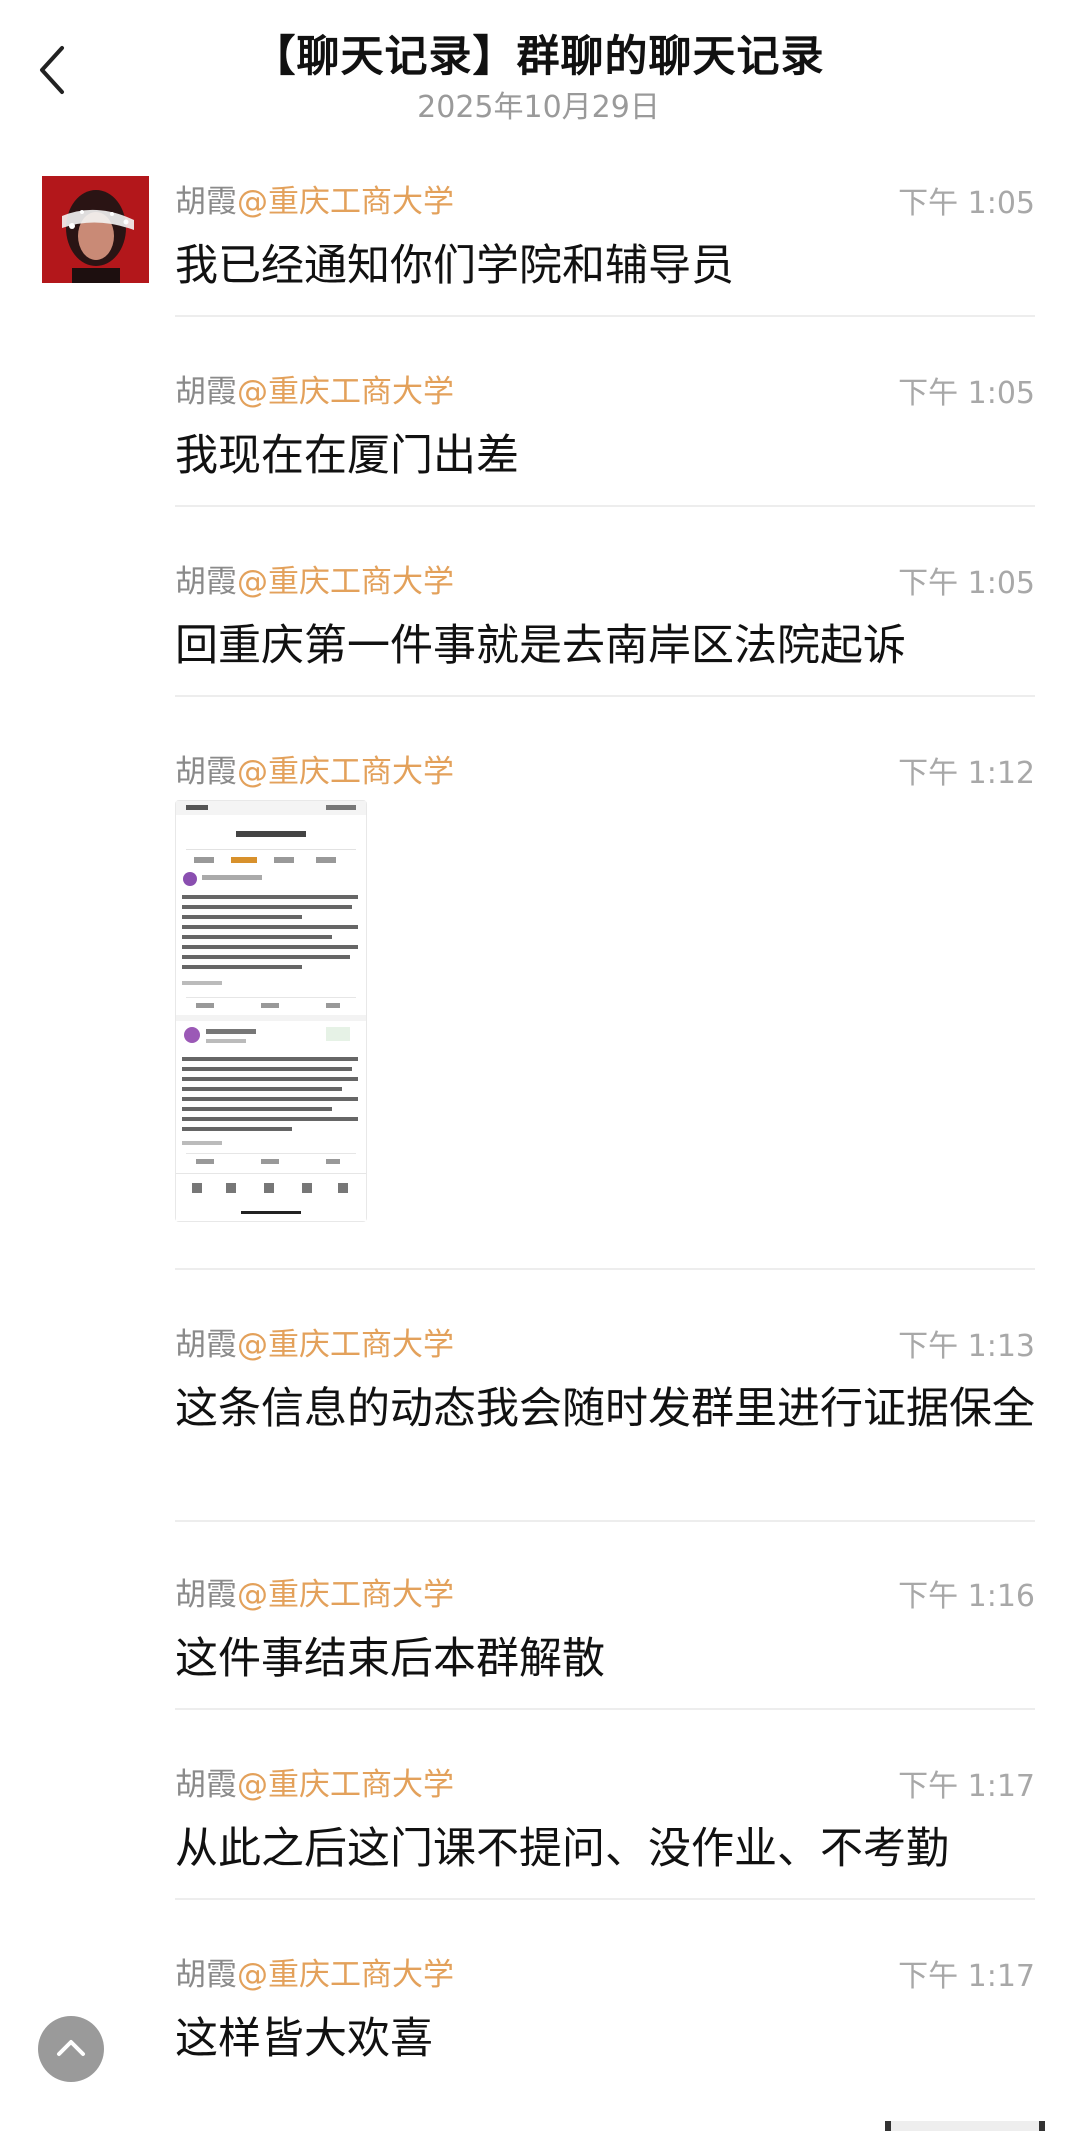 The height and width of the screenshot is (2141, 1077). I want to click on message-time: 下午 1:12, so click(966, 773).